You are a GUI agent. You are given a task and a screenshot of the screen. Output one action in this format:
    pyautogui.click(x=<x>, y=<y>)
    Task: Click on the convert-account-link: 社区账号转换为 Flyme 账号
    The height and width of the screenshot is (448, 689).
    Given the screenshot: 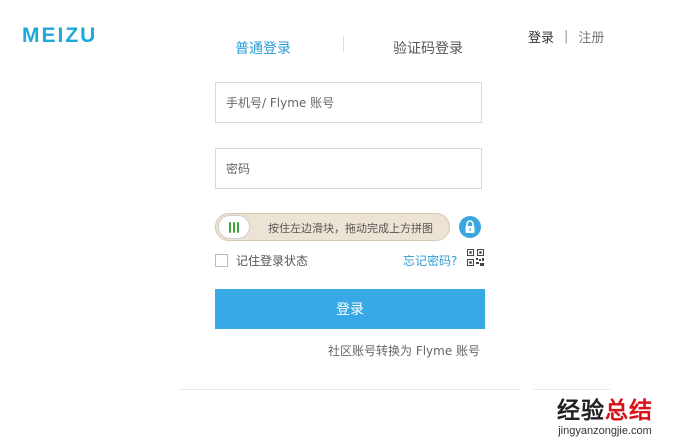 What is the action you would take?
    pyautogui.click(x=404, y=350)
    